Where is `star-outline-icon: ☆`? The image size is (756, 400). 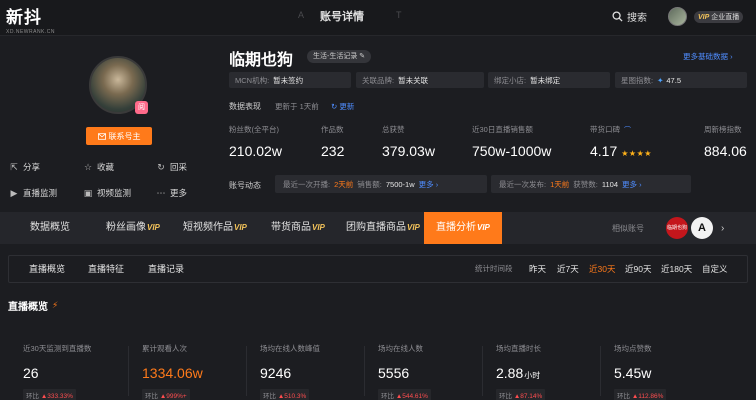 star-outline-icon: ☆ is located at coordinates (88, 167).